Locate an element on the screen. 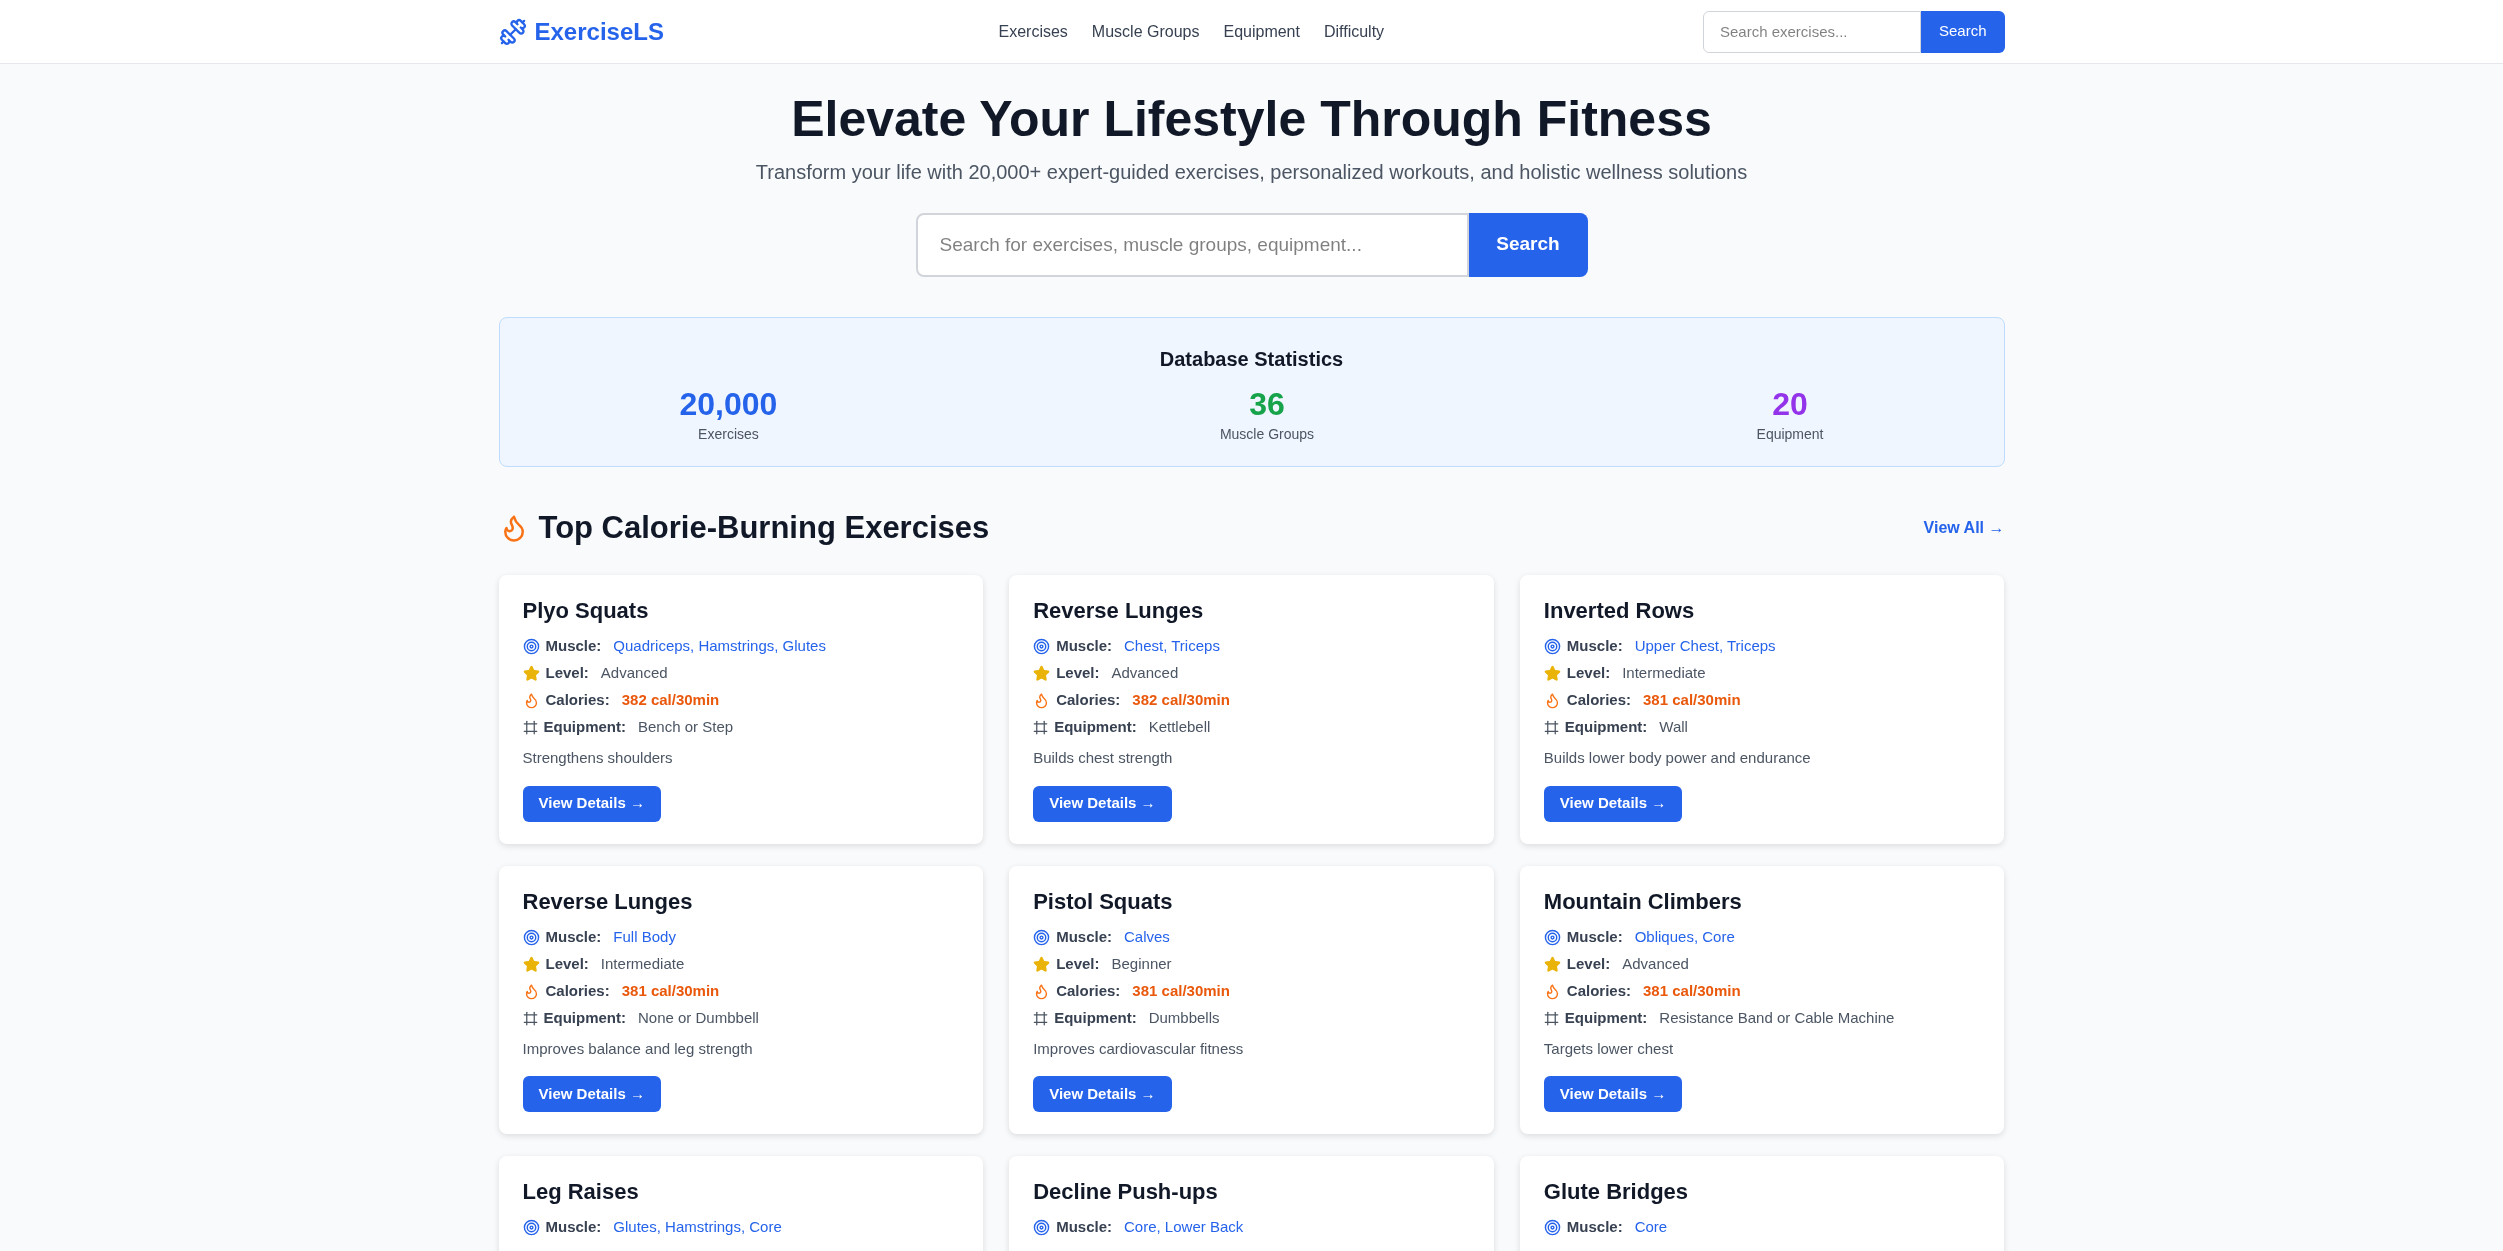 The image size is (2503, 1251). field-value: Quadriceps, Hamstrings, Glutes is located at coordinates (719, 646).